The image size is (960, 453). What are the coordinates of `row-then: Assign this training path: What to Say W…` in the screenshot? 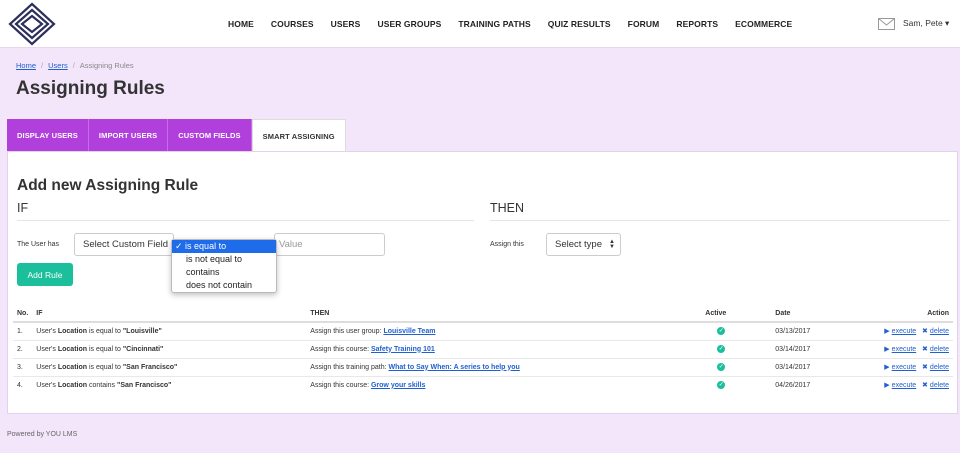 It's located at (504, 366).